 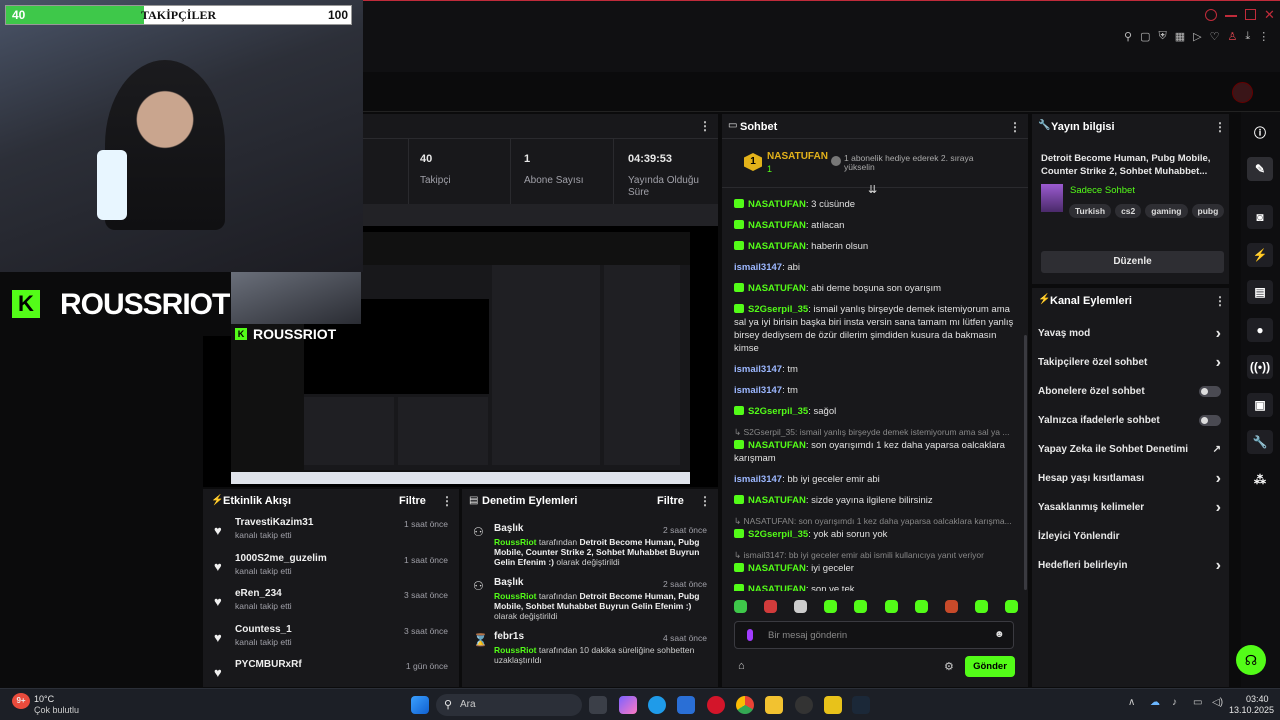 I want to click on opera-icon, so click(x=716, y=705).